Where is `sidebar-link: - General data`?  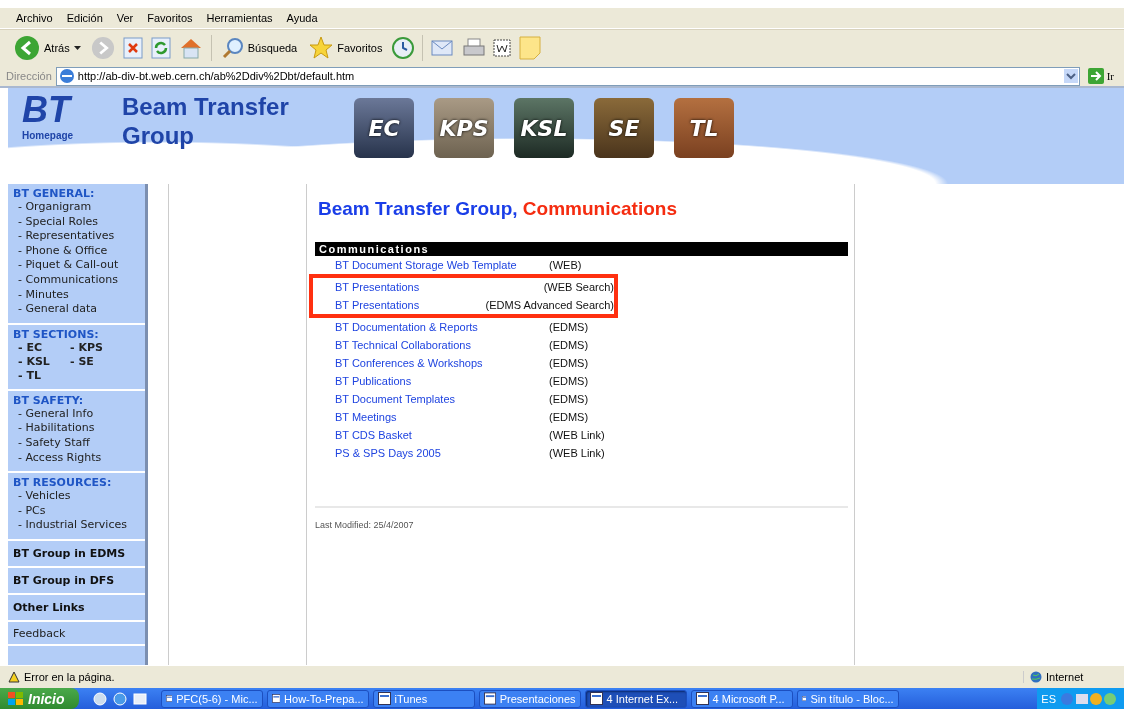
sidebar-link: - General data is located at coordinates (81, 309).